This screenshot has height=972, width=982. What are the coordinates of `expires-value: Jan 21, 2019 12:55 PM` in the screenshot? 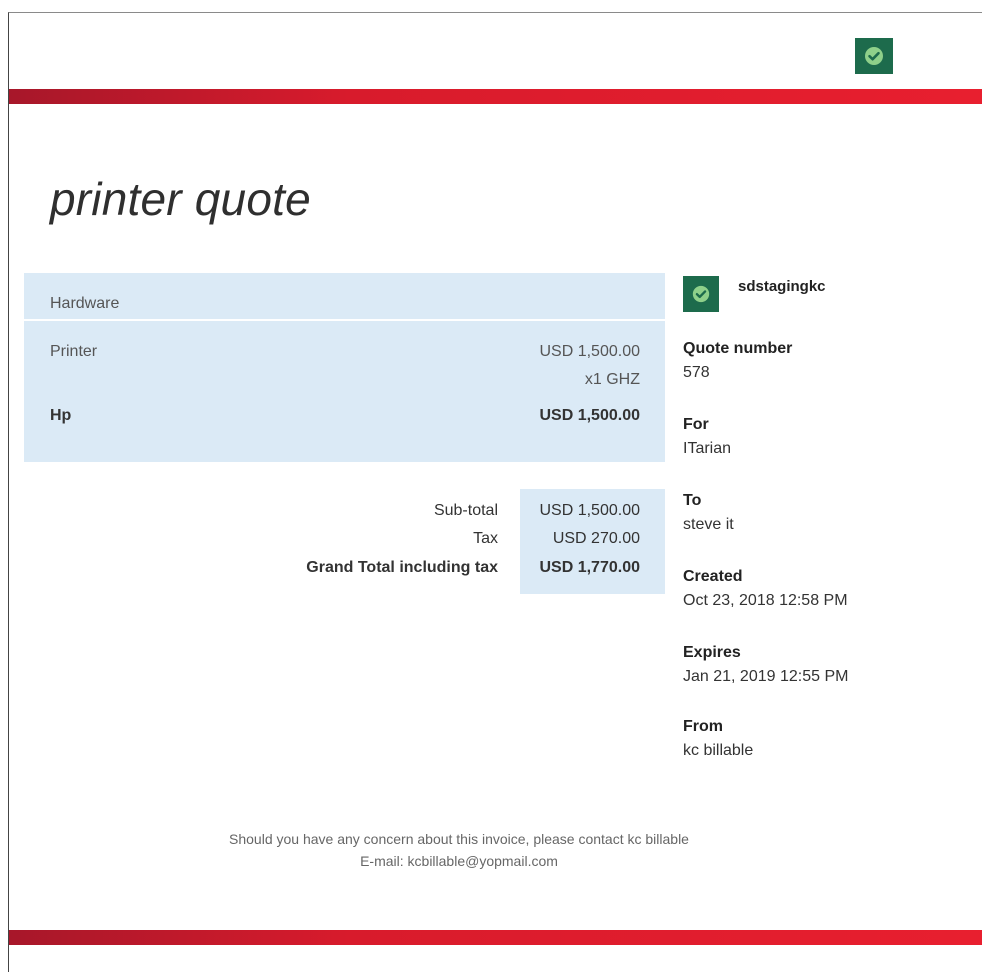 It's located at (766, 676).